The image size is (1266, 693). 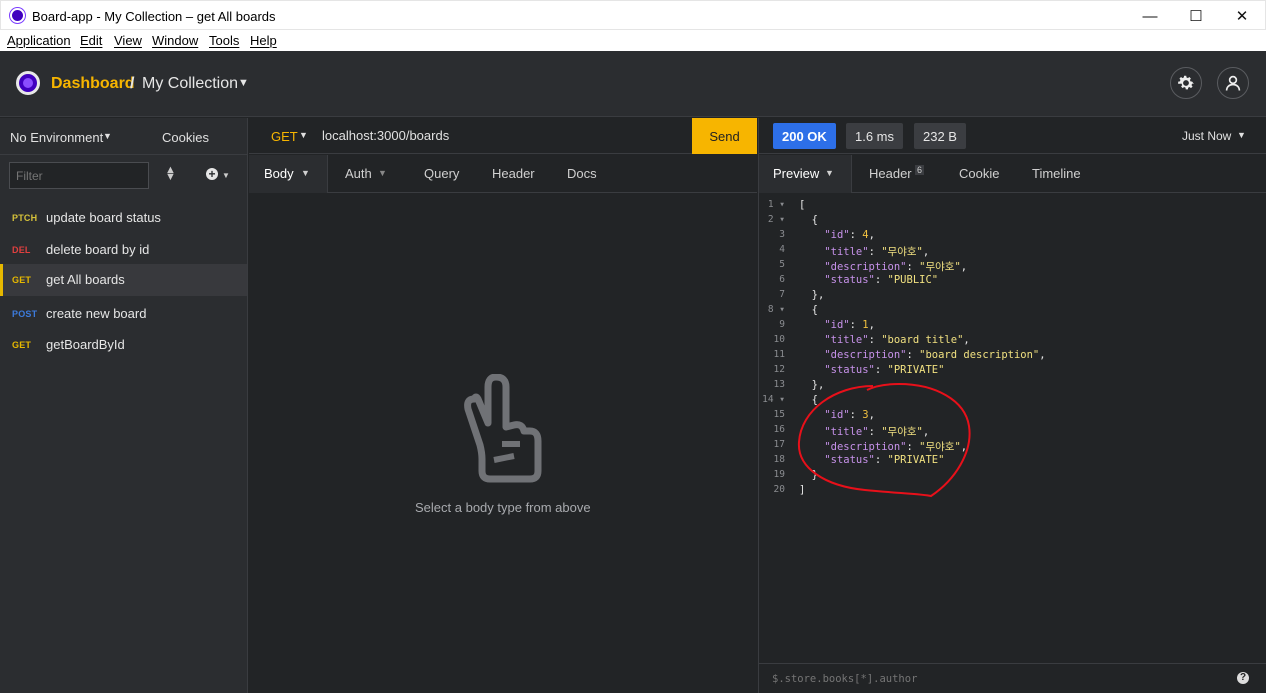 I want to click on insomnia-logo-icon, so click(x=28, y=83).